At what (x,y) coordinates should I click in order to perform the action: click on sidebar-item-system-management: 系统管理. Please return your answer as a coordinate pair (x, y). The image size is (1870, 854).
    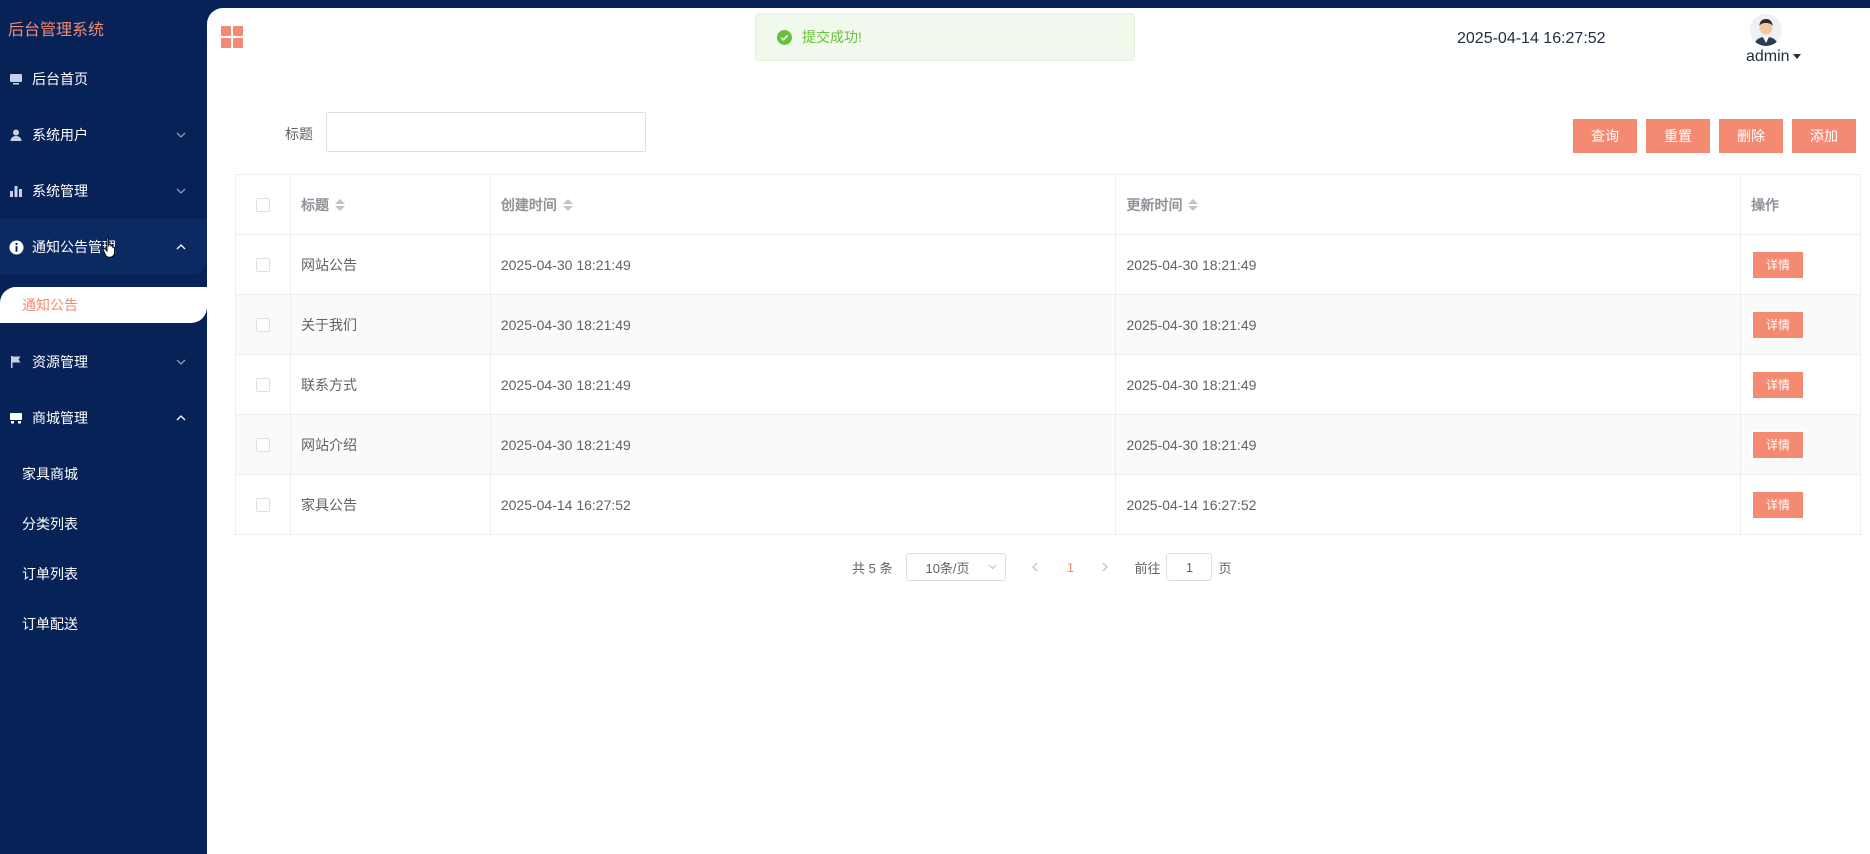
    Looking at the image, I should click on (103, 191).